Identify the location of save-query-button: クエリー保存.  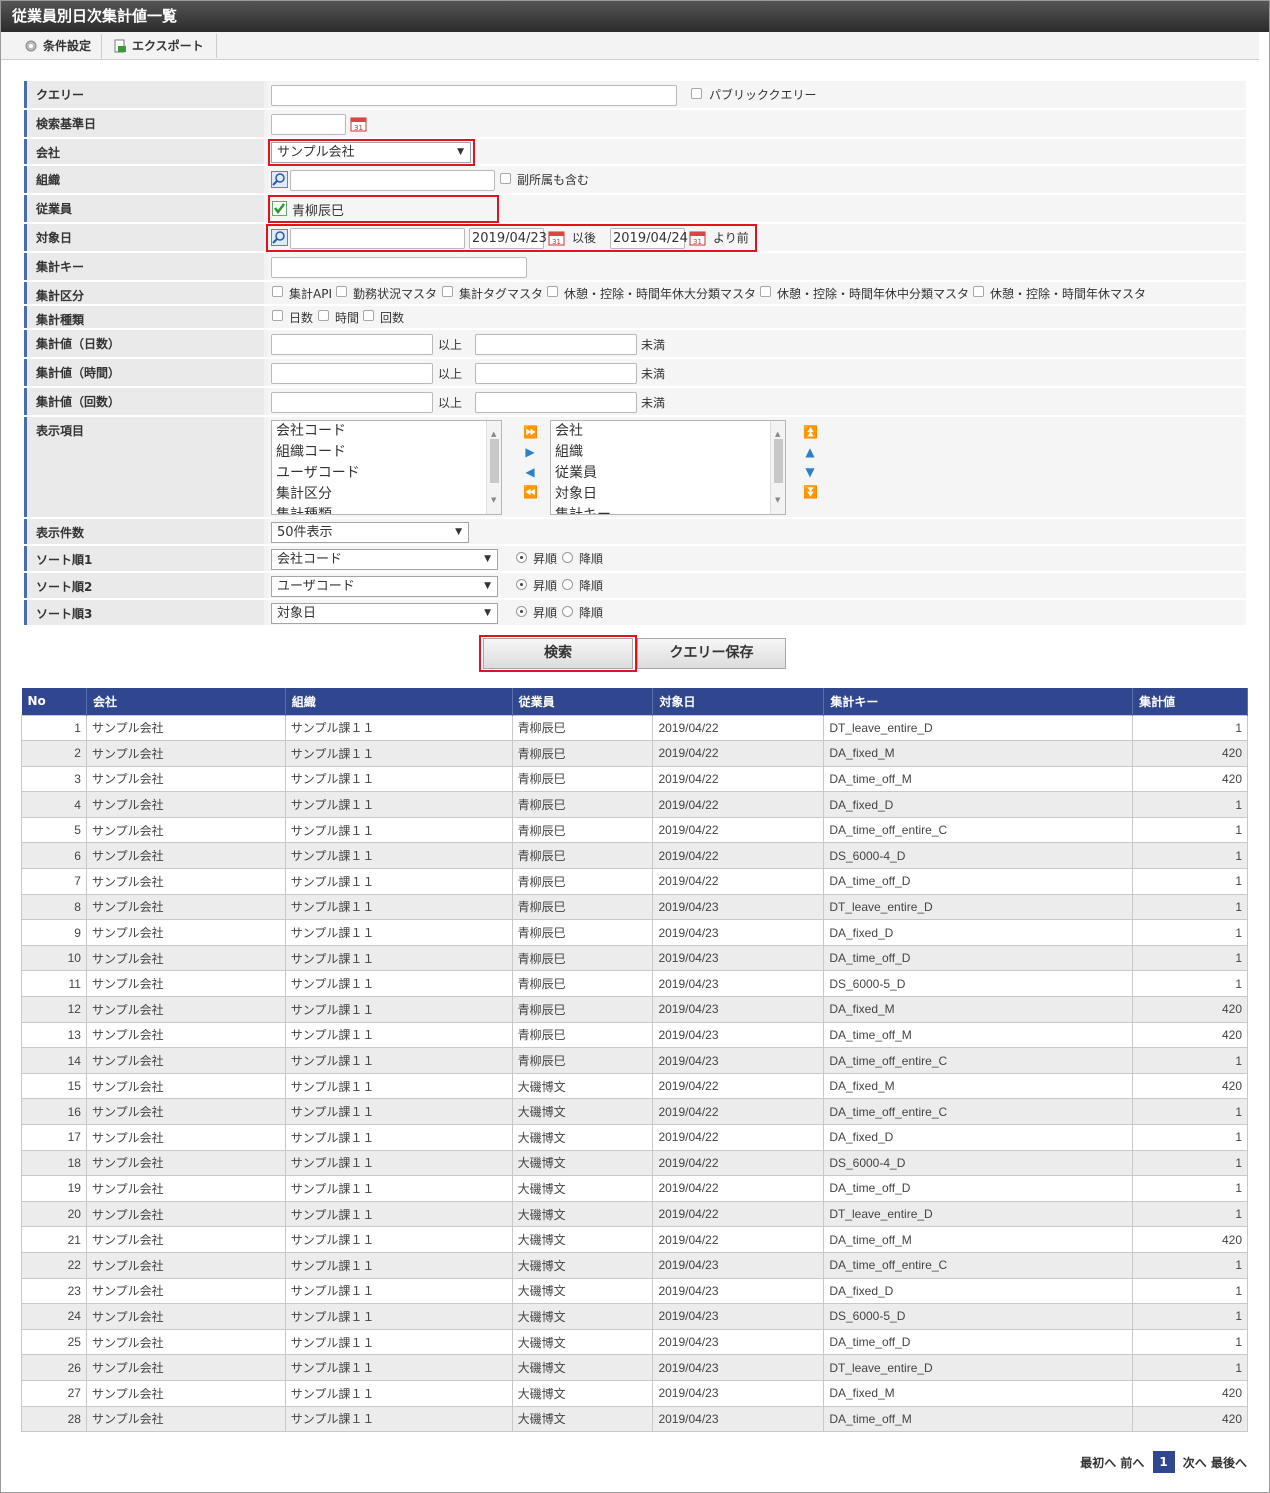
(711, 653).